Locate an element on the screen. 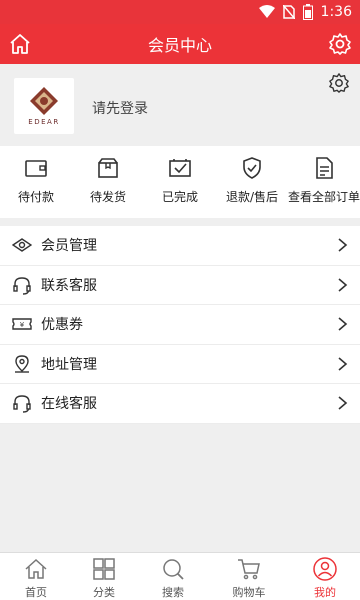 The height and width of the screenshot is (600, 360). order-label: 已完成 is located at coordinates (179, 197).